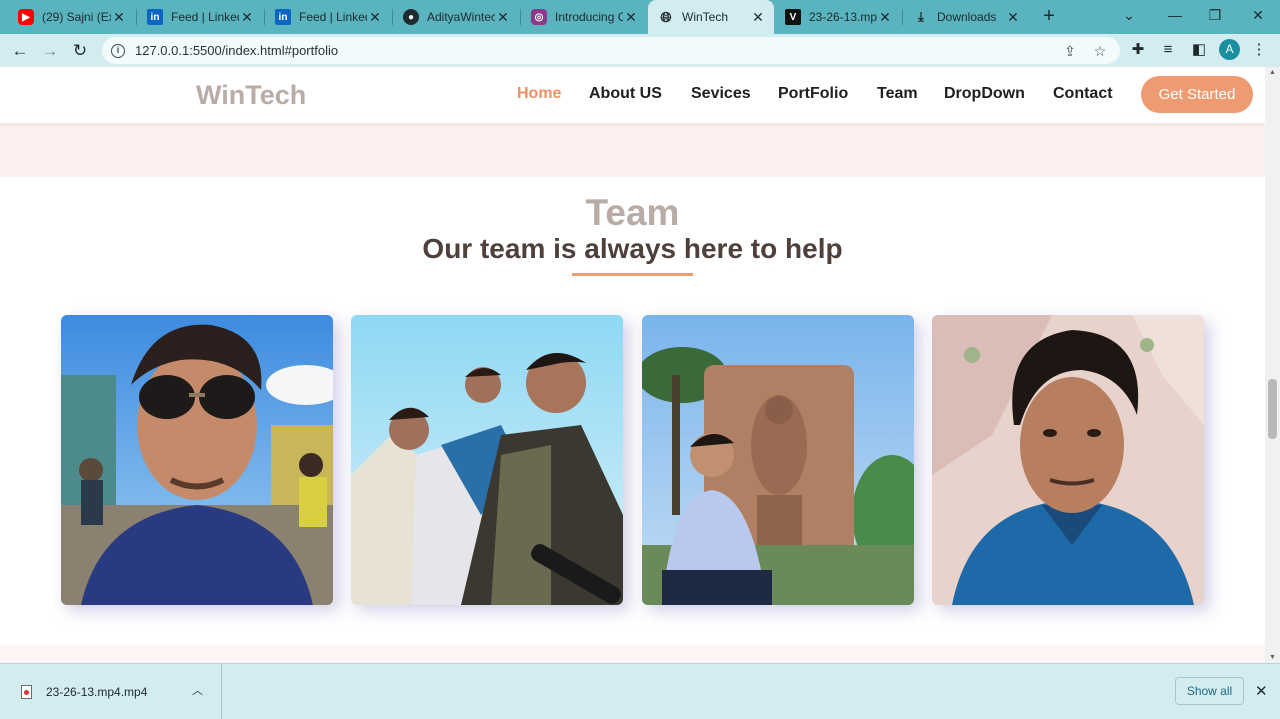 The width and height of the screenshot is (1280, 719). I want to click on more-menu-icon: ⋮, so click(1259, 50).